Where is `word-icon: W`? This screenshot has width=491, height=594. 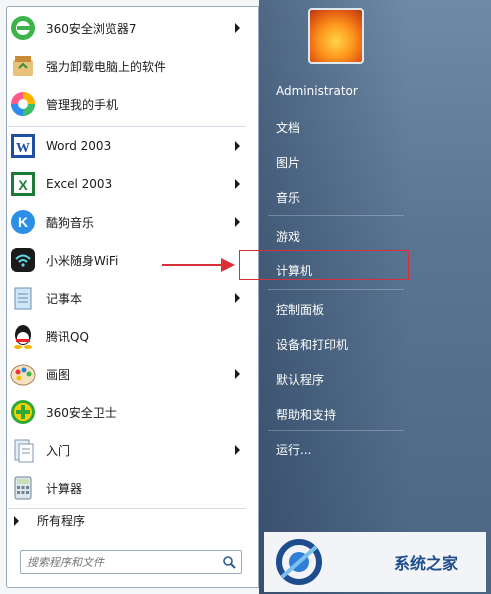 word-icon: W is located at coordinates (23, 146).